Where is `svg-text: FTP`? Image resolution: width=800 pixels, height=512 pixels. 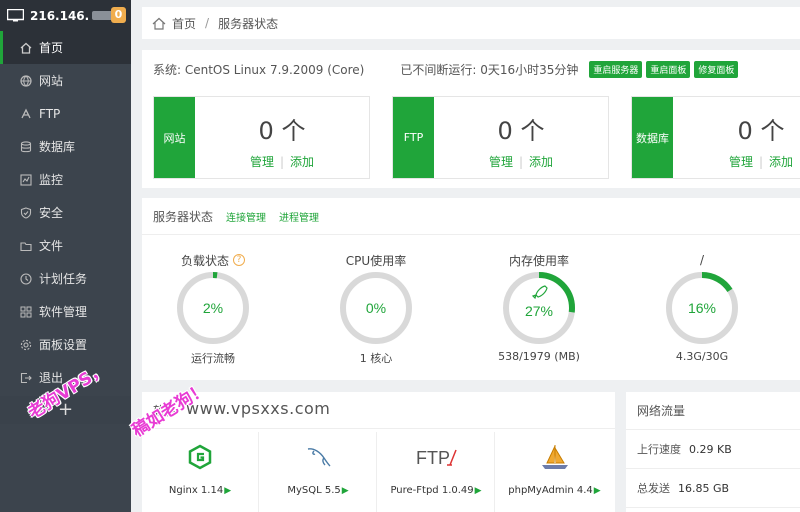
svg-text: FTP is located at coordinates (433, 458).